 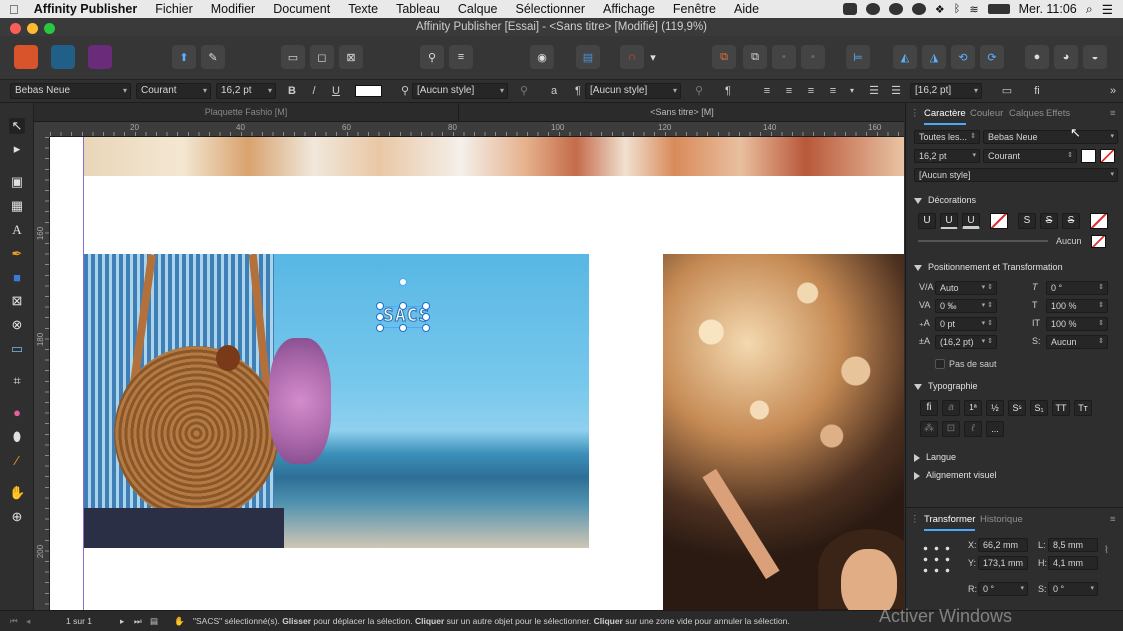 I want to click on wrap-text-icon: ≡, so click(x=461, y=57).